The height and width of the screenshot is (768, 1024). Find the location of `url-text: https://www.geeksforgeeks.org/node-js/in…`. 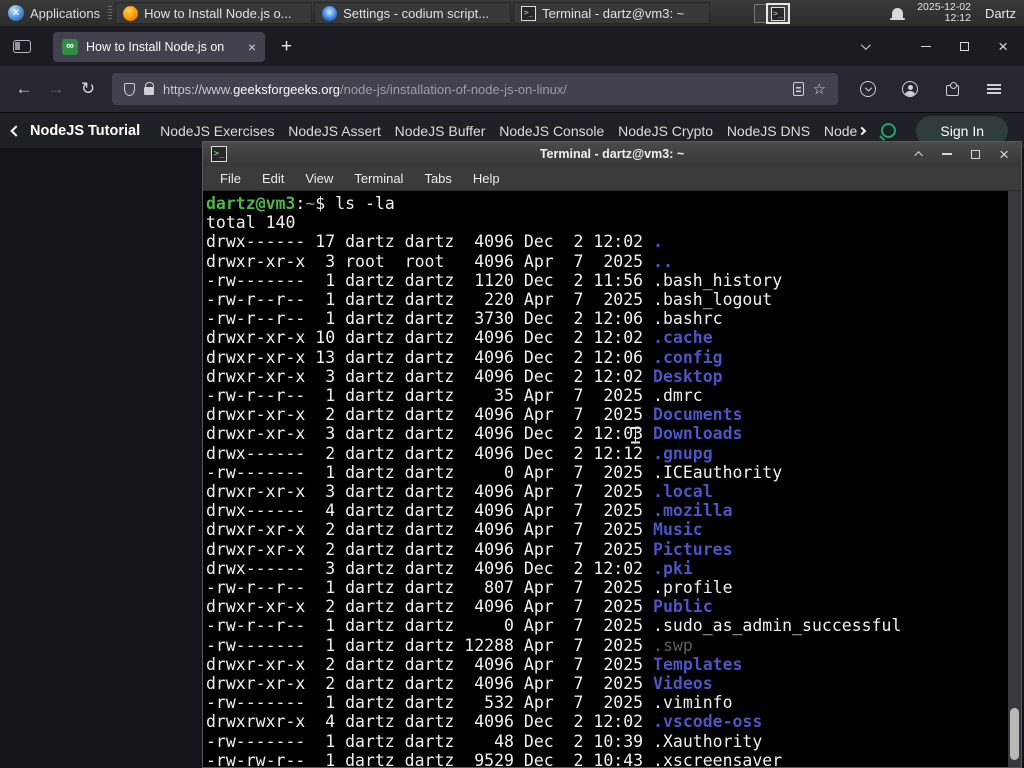

url-text: https://www.geeksforgeeks.org/node-js/in… is located at coordinates (473, 89).